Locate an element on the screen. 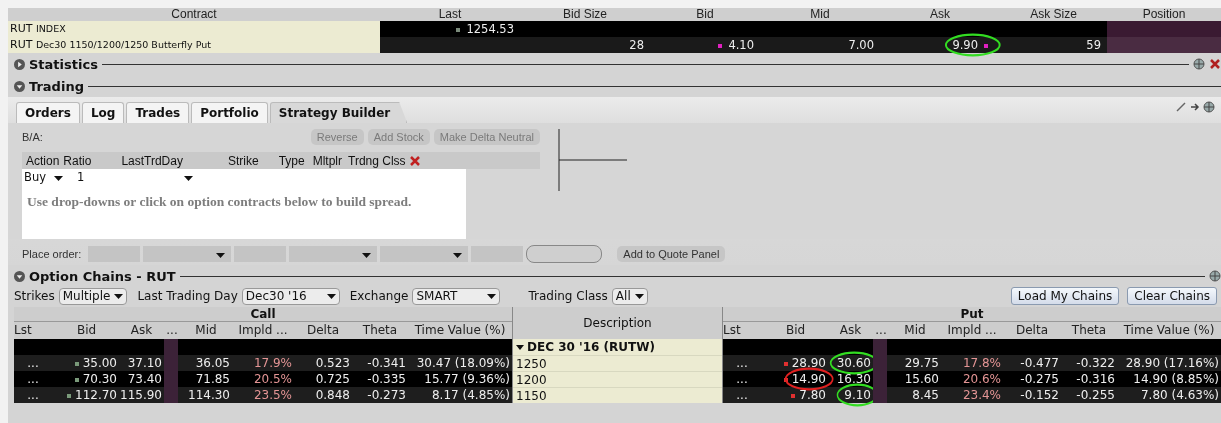 The width and height of the screenshot is (1221, 423). table-value: 14.90 (8.85%) is located at coordinates (1176, 379).